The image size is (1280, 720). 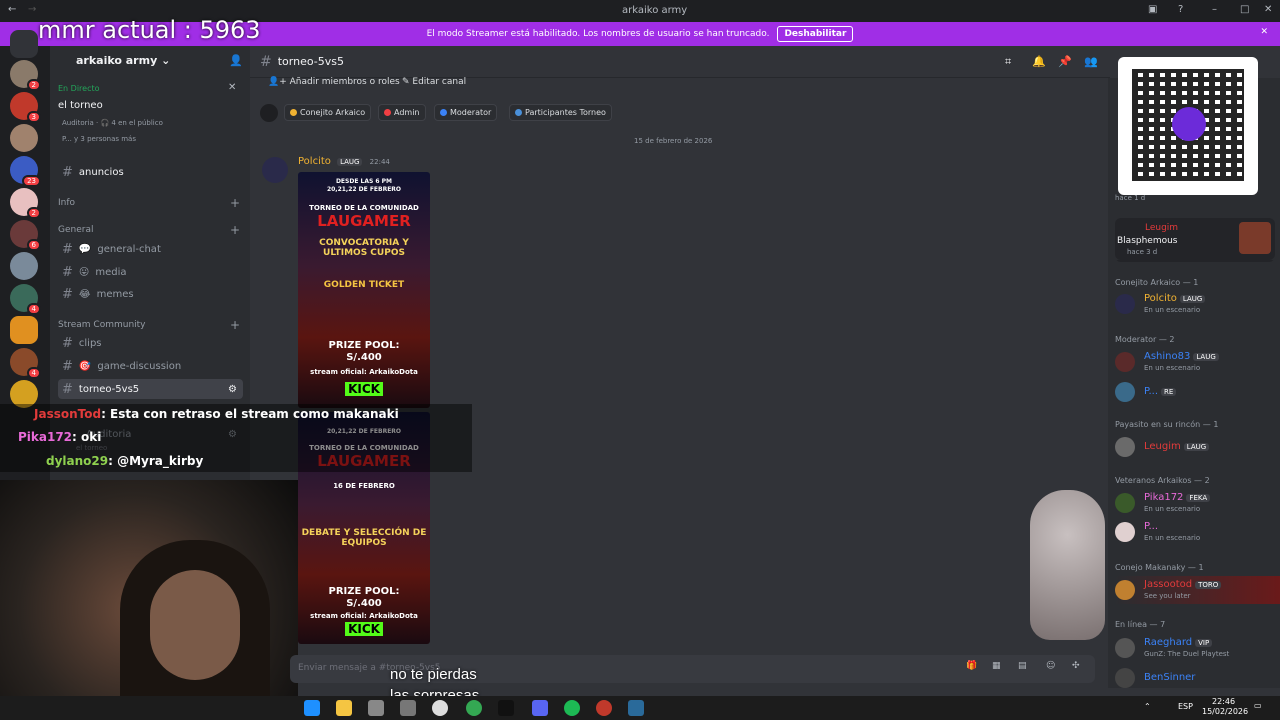 I want to click on chat-line: Pika172: oki, so click(x=59, y=437).